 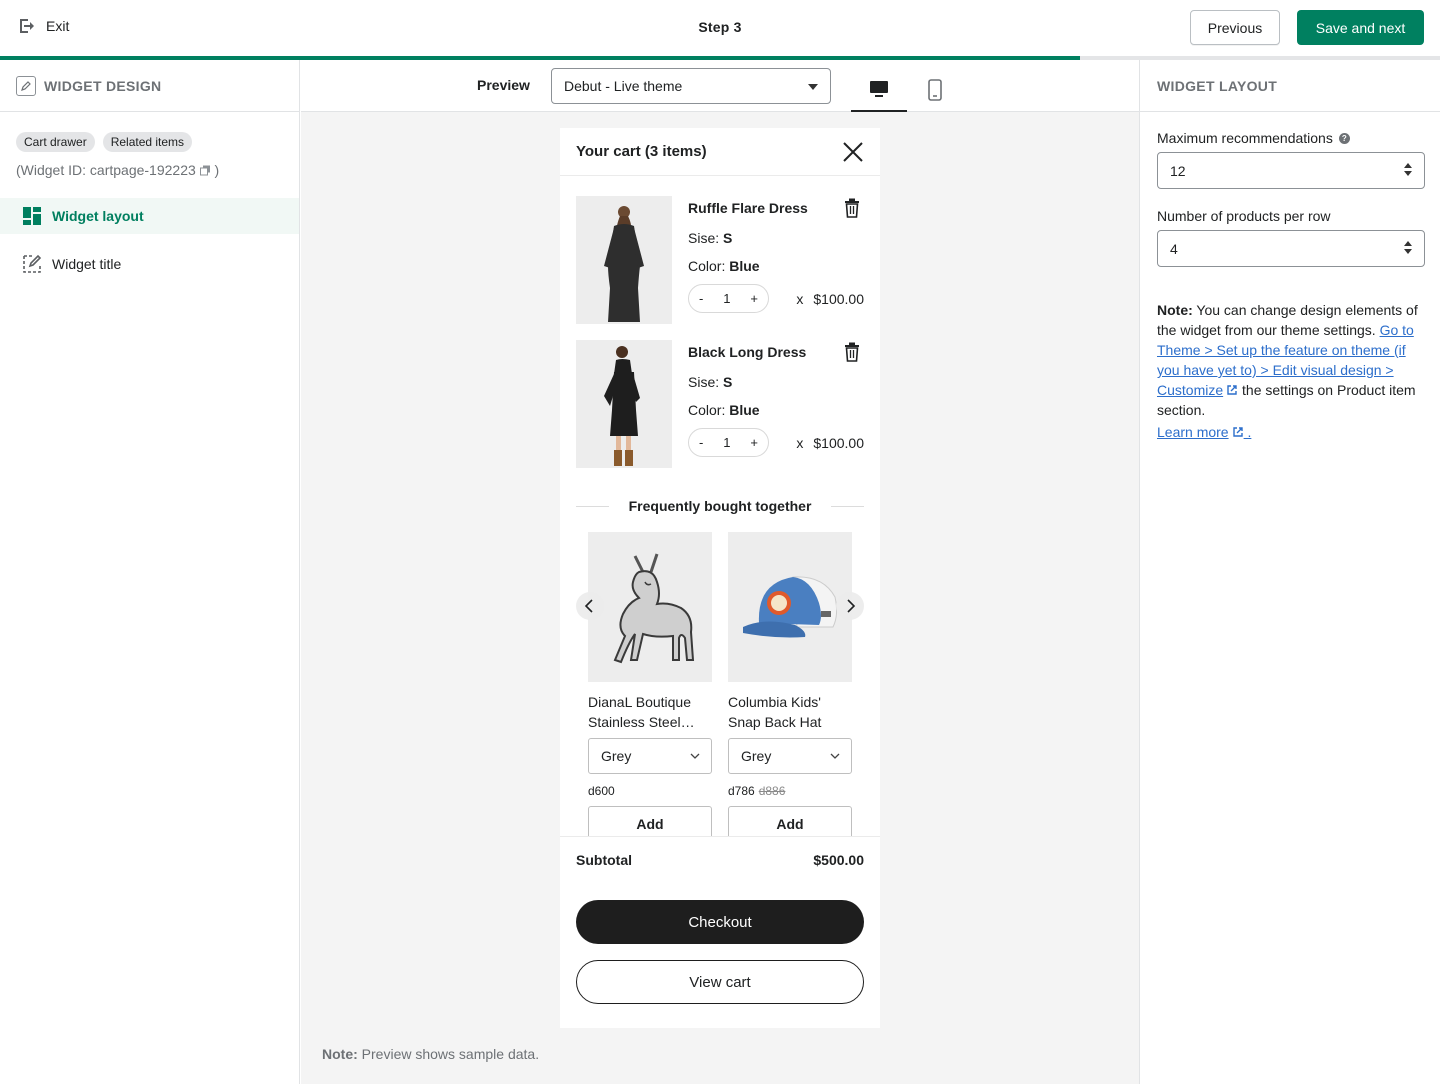 I want to click on cart-item-name: Ruffle Flare Dress, so click(x=748, y=208).